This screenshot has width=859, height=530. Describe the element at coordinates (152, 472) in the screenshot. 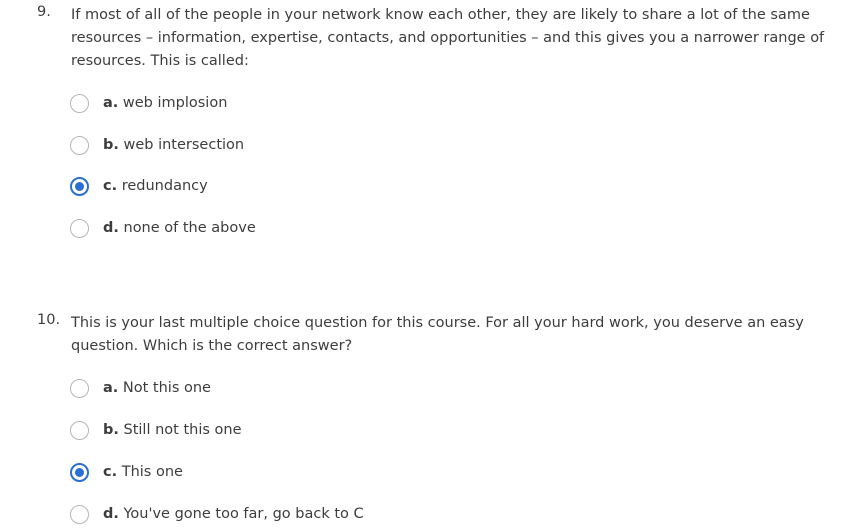

I see `option-text: This one` at that location.